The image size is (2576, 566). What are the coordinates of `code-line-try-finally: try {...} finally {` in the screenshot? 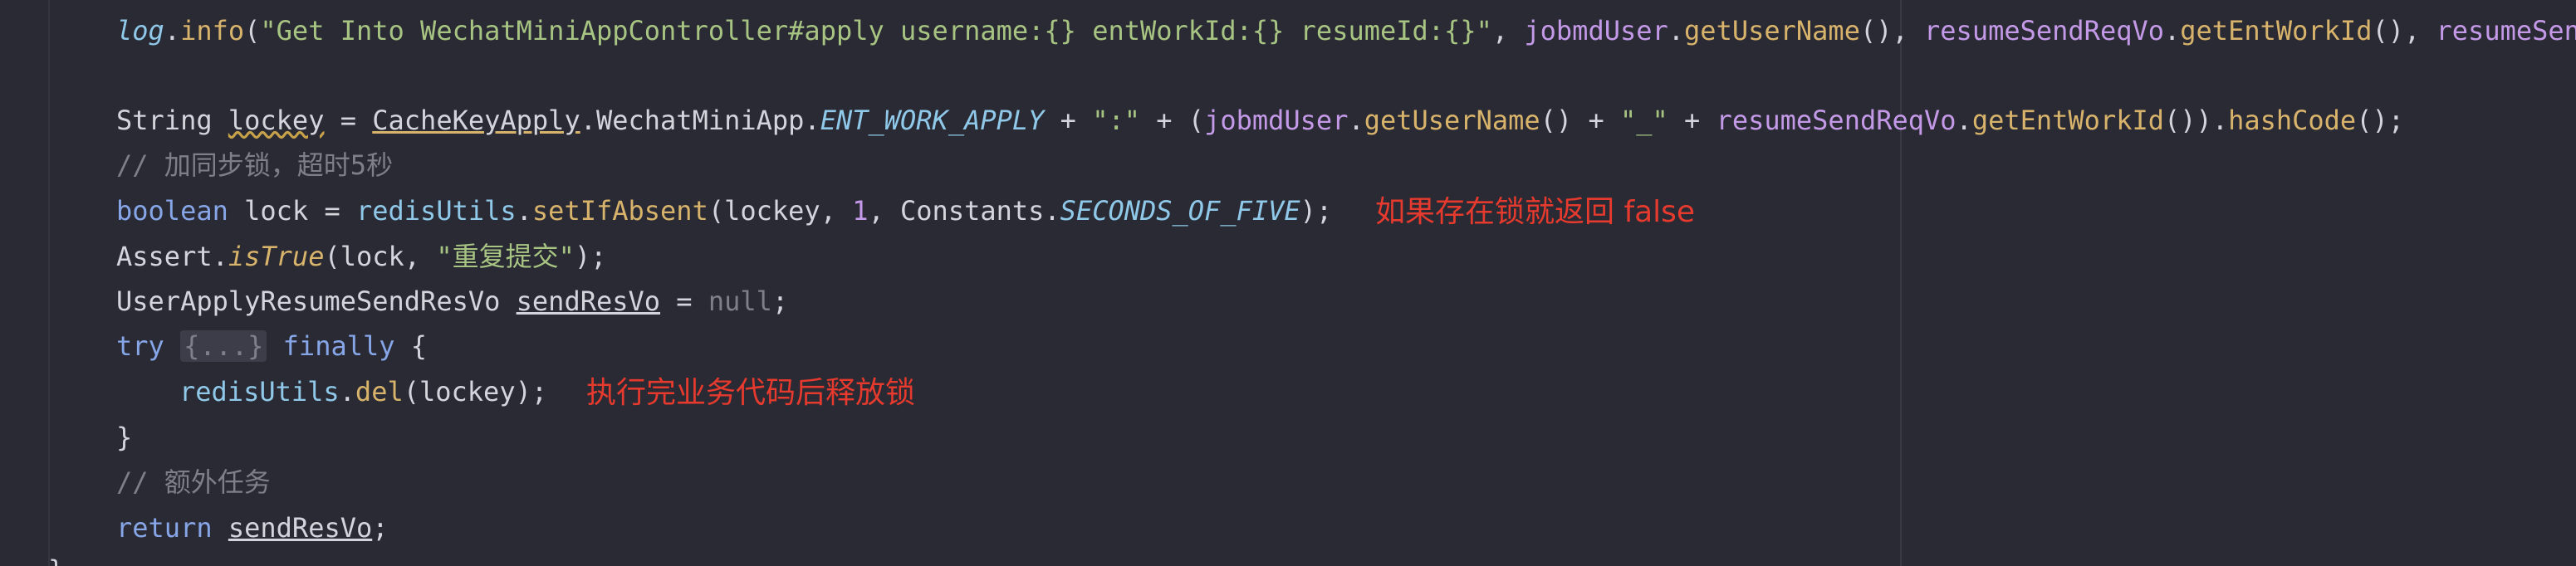 It's located at (272, 346).